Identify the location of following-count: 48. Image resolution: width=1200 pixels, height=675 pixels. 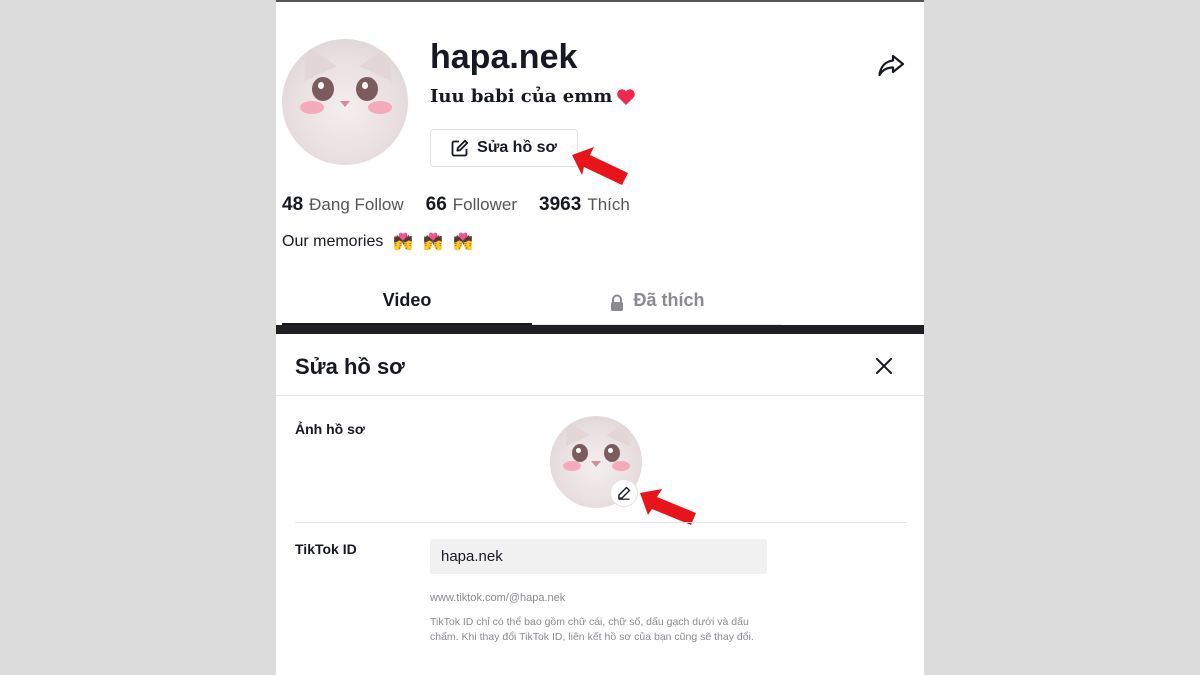
(293, 204).